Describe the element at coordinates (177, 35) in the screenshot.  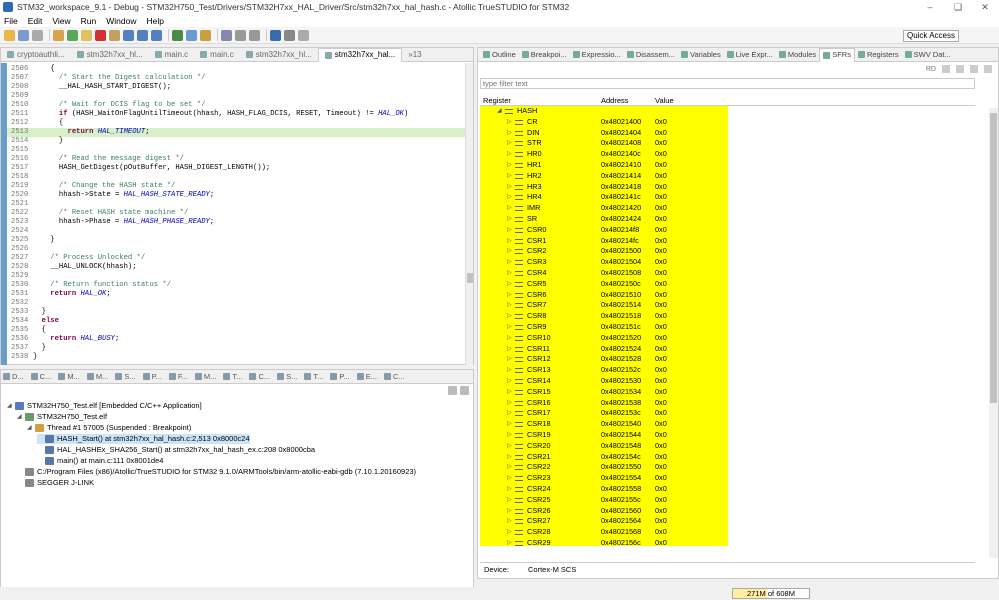
I see `debug-icon` at that location.